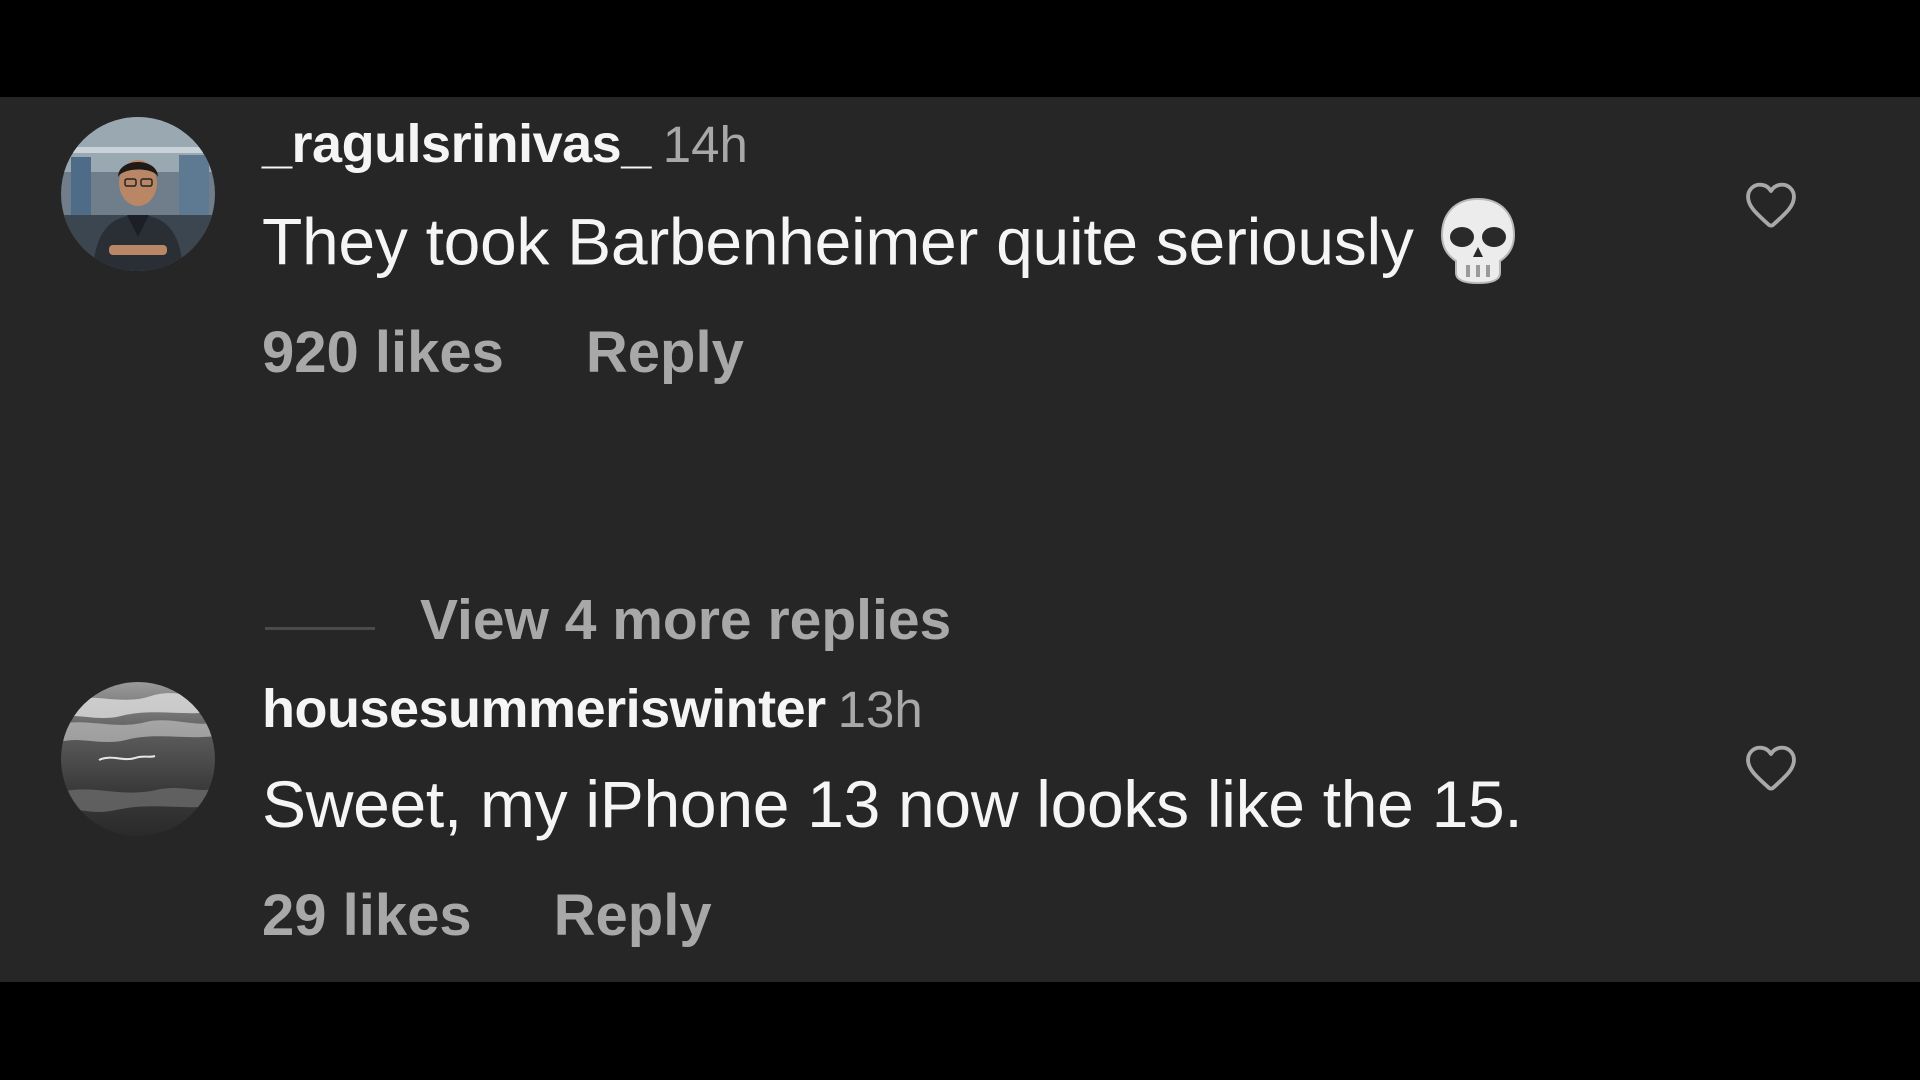 The width and height of the screenshot is (1920, 1080). I want to click on comment-body: They took Barbenheimer quite seriously, so click(838, 241).